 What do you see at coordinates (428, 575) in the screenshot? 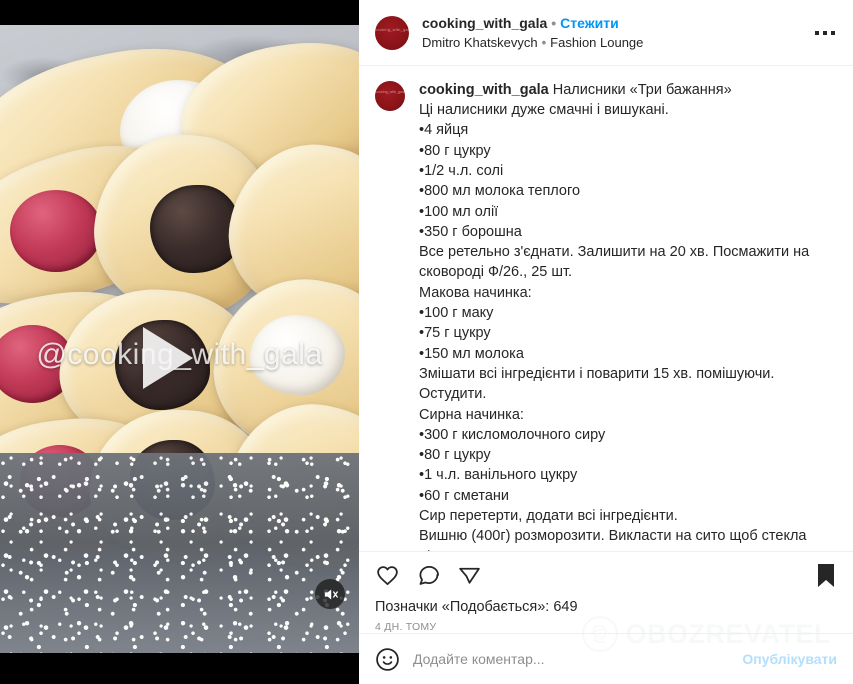
I see `comment-bubble-icon` at bounding box center [428, 575].